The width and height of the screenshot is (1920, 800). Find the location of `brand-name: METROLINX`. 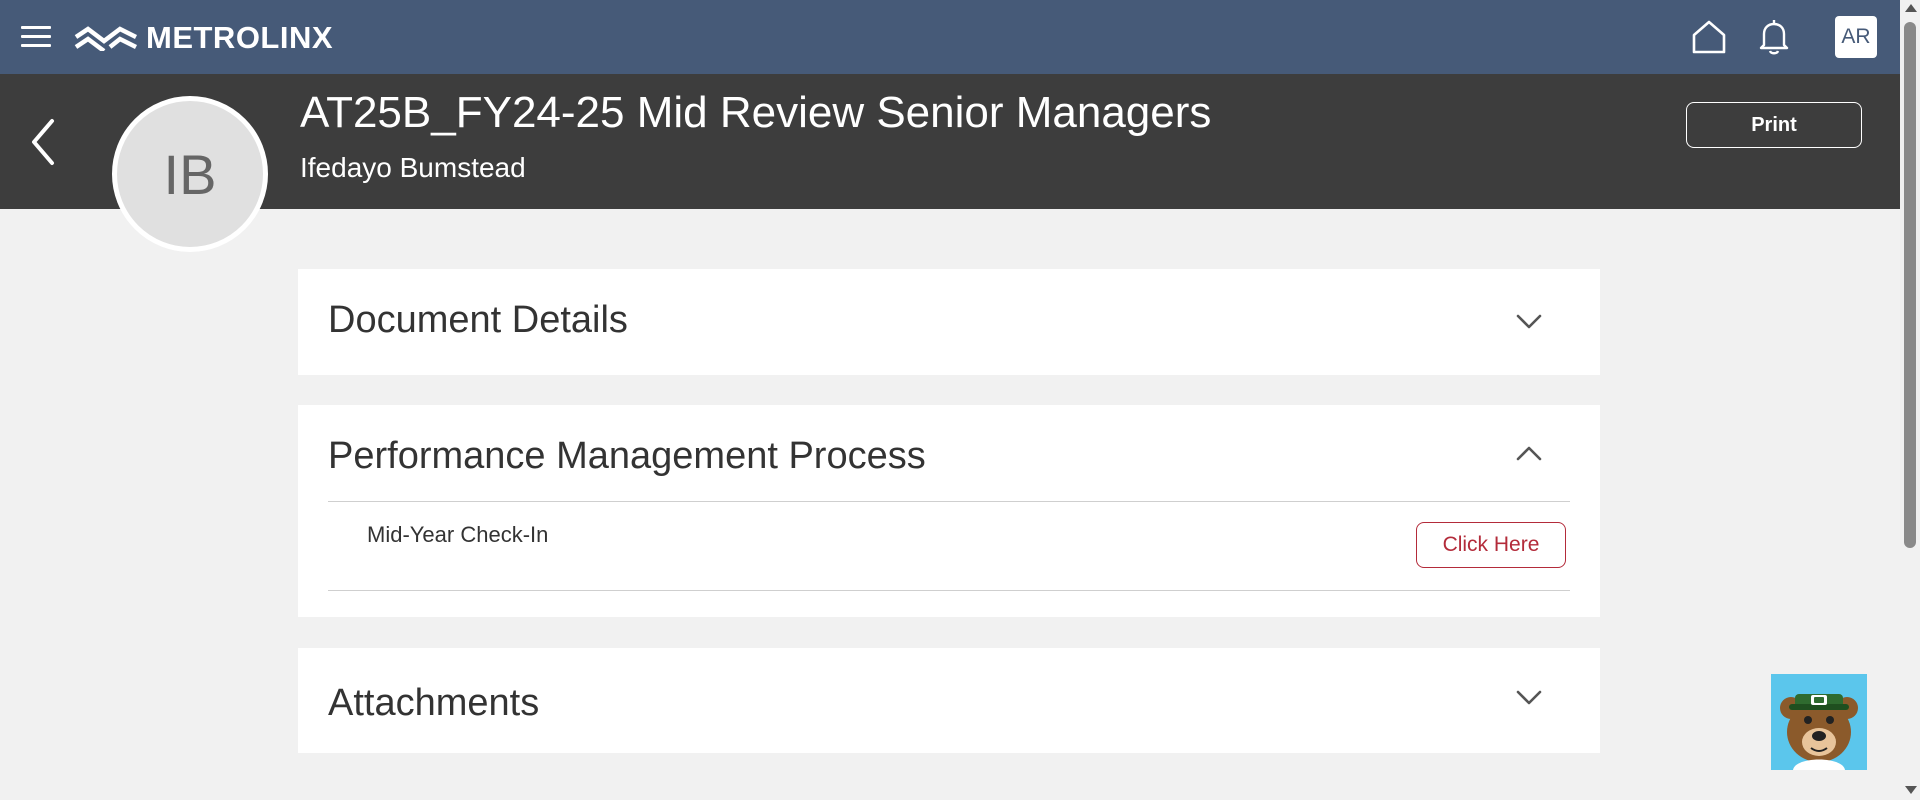

brand-name: METROLINX is located at coordinates (240, 37).